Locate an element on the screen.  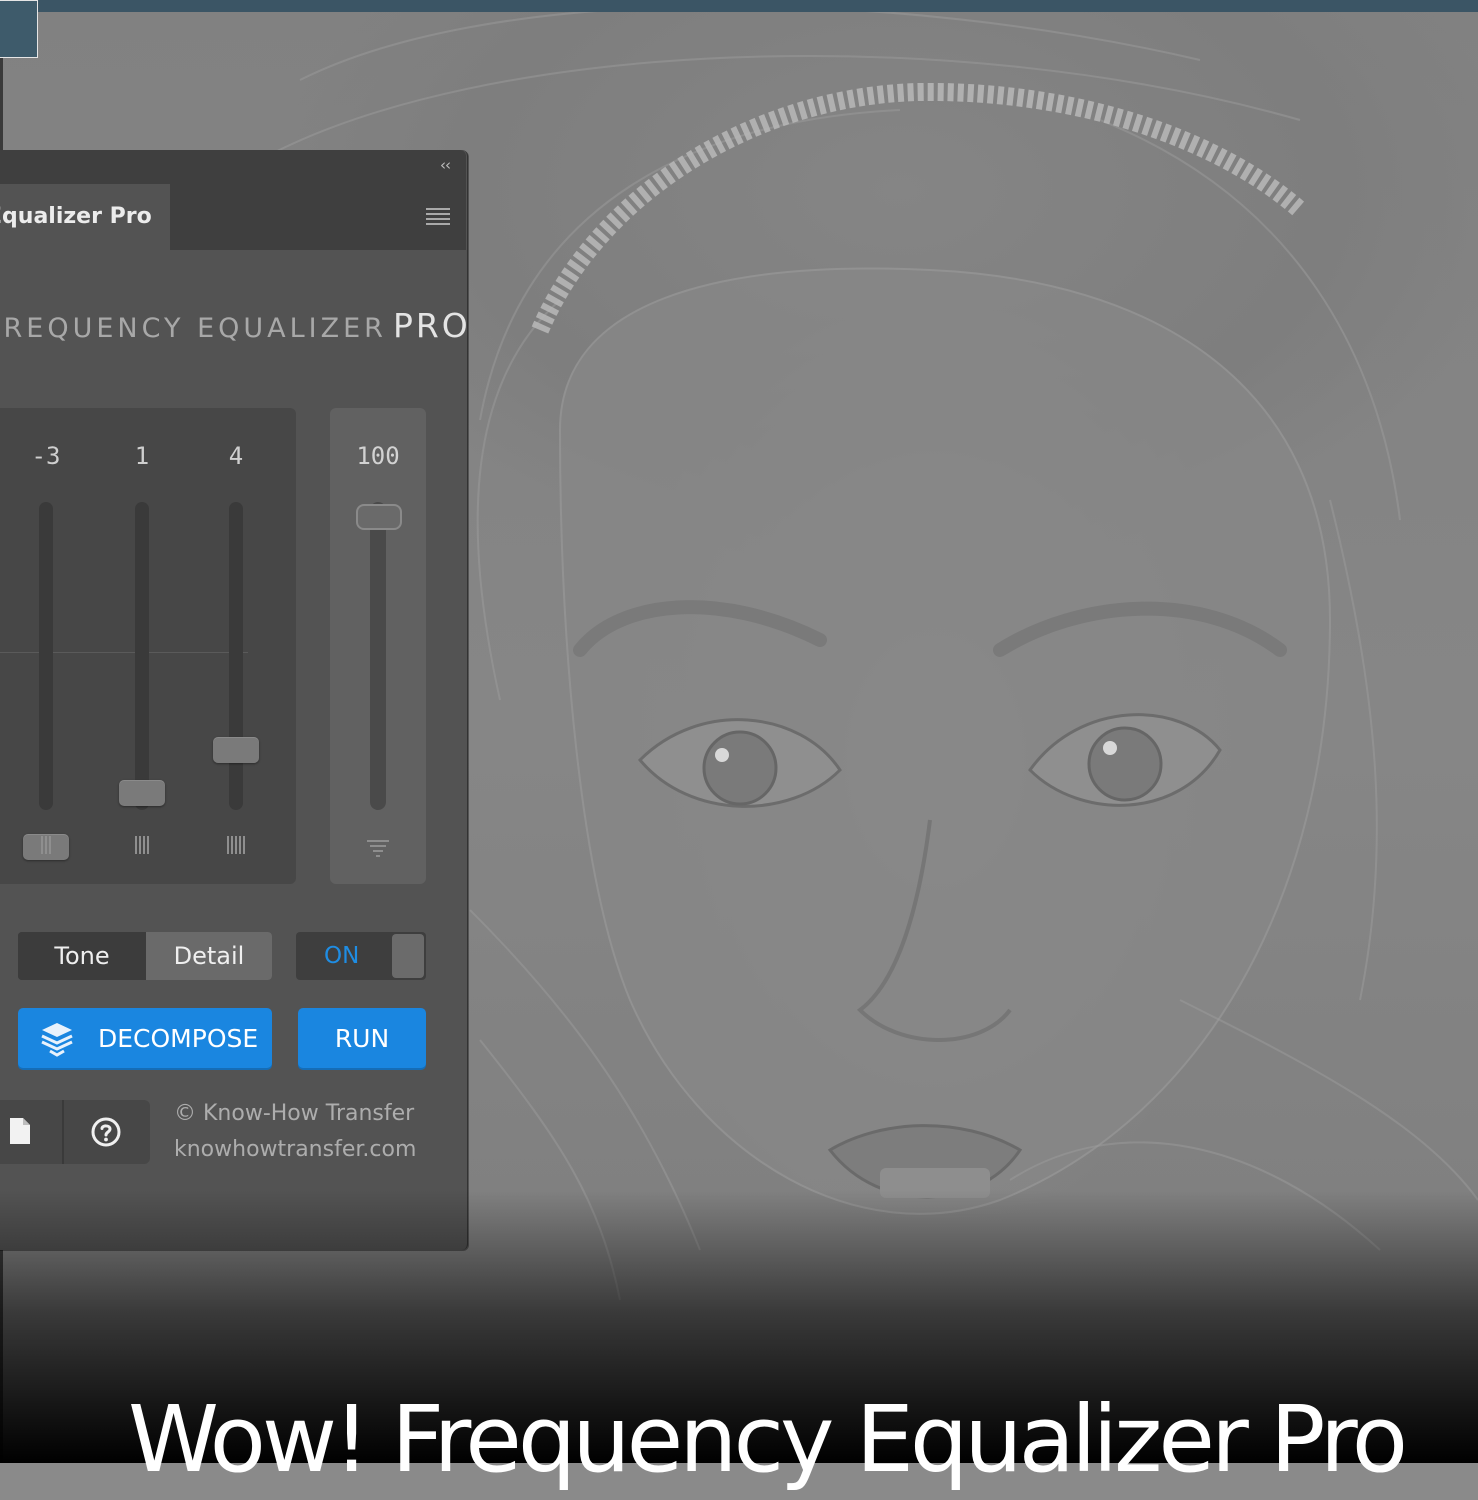
panel-menu-icon is located at coordinates (438, 216).